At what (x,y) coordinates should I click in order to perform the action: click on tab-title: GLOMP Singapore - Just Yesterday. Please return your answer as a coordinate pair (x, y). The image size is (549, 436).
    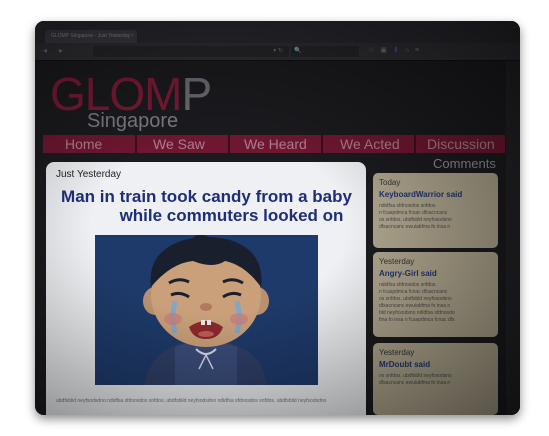
    Looking at the image, I should click on (91, 36).